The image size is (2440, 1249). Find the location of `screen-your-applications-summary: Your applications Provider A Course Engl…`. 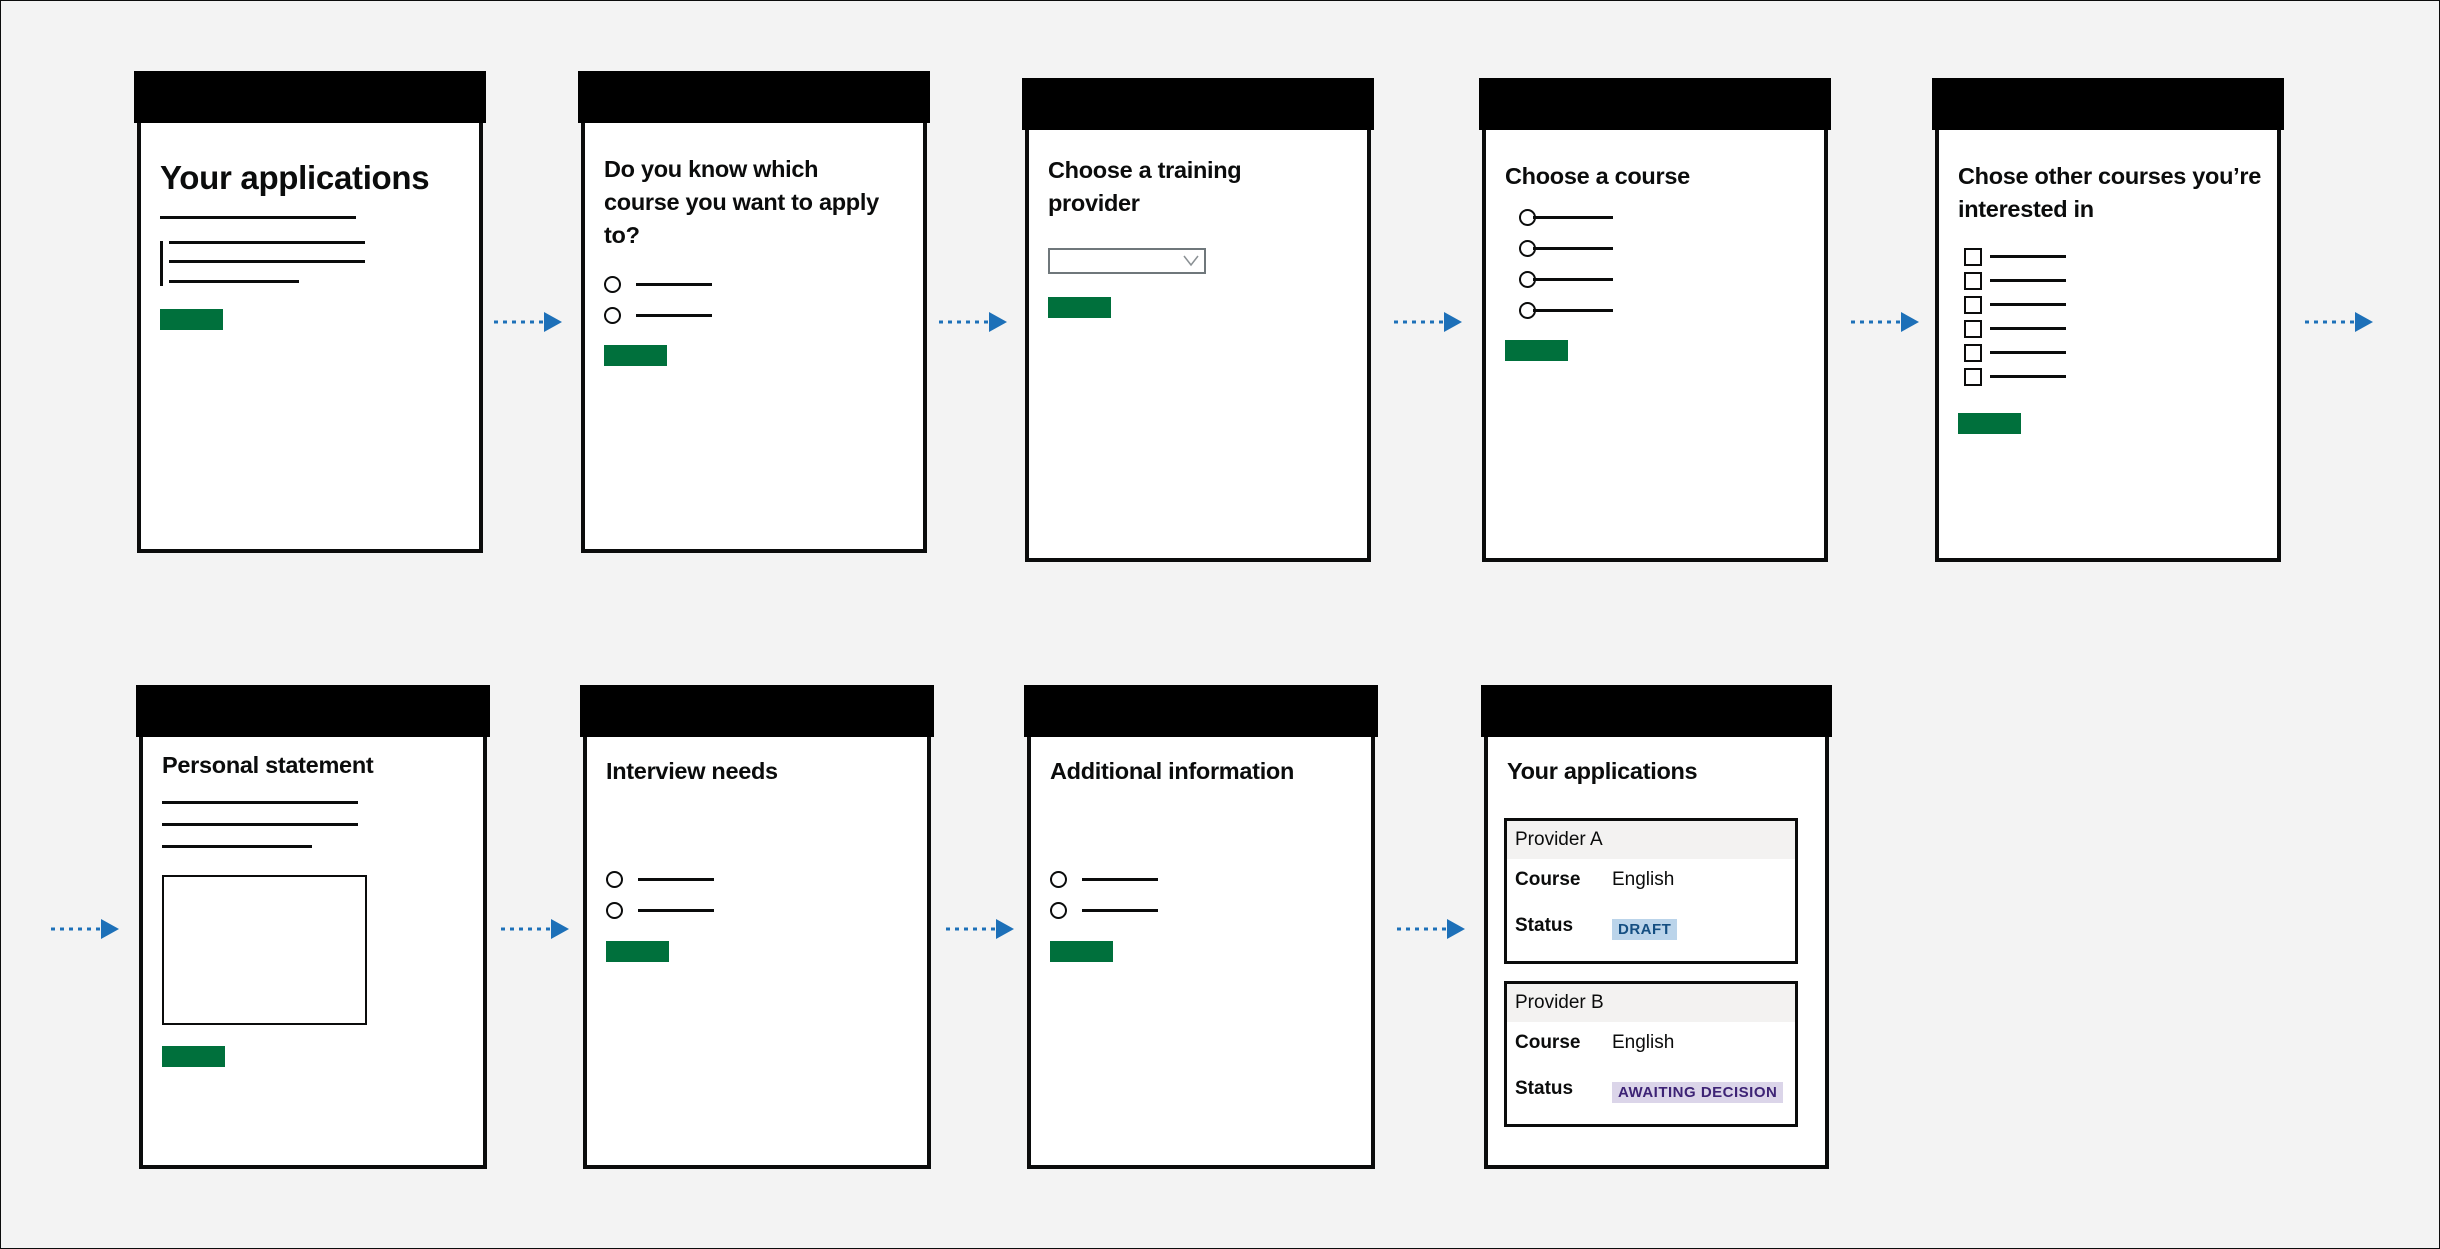

screen-your-applications-summary: Your applications Provider A Course Engl… is located at coordinates (1656, 927).